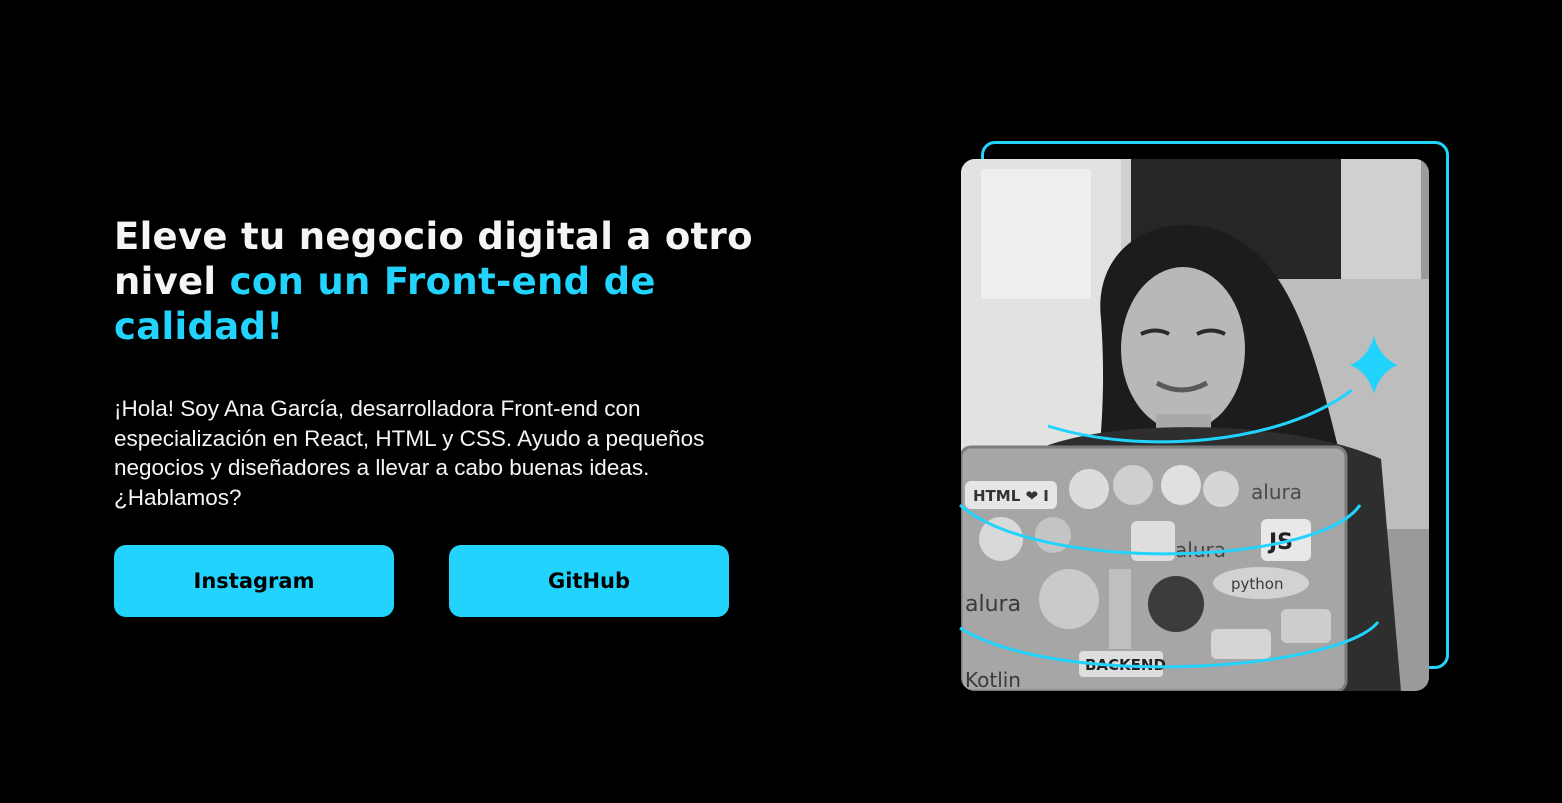 The height and width of the screenshot is (803, 1562). Describe the element at coordinates (1276, 492) in the screenshot. I see `sticker-alura-1: alura` at that location.